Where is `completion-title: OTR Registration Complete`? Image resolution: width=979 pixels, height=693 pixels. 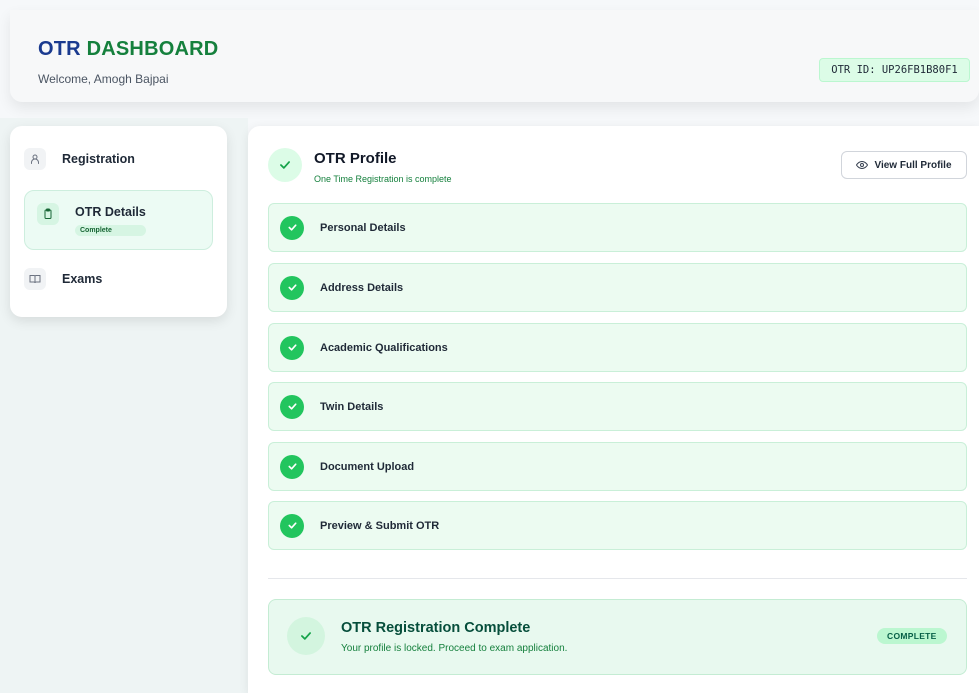
completion-title: OTR Registration Complete is located at coordinates (436, 628).